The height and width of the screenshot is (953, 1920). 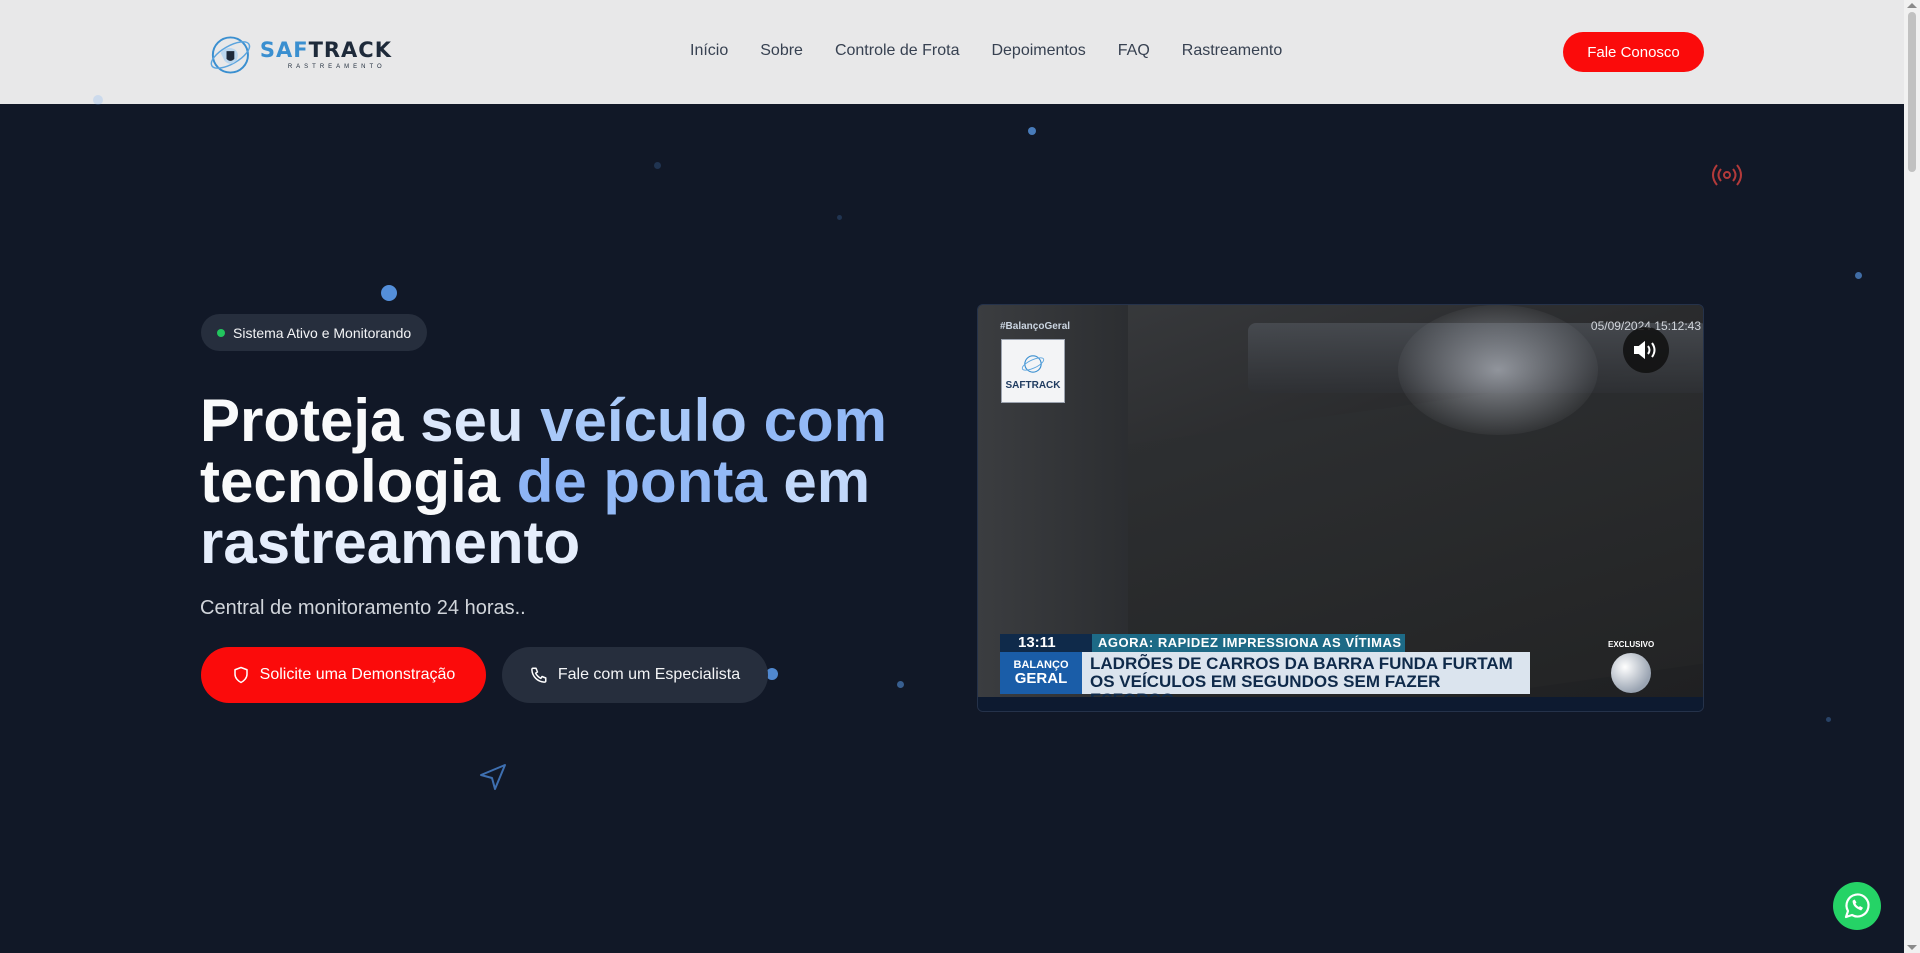 What do you see at coordinates (649, 674) in the screenshot?
I see `talk-to-expert-label: Fale com um Especialista` at bounding box center [649, 674].